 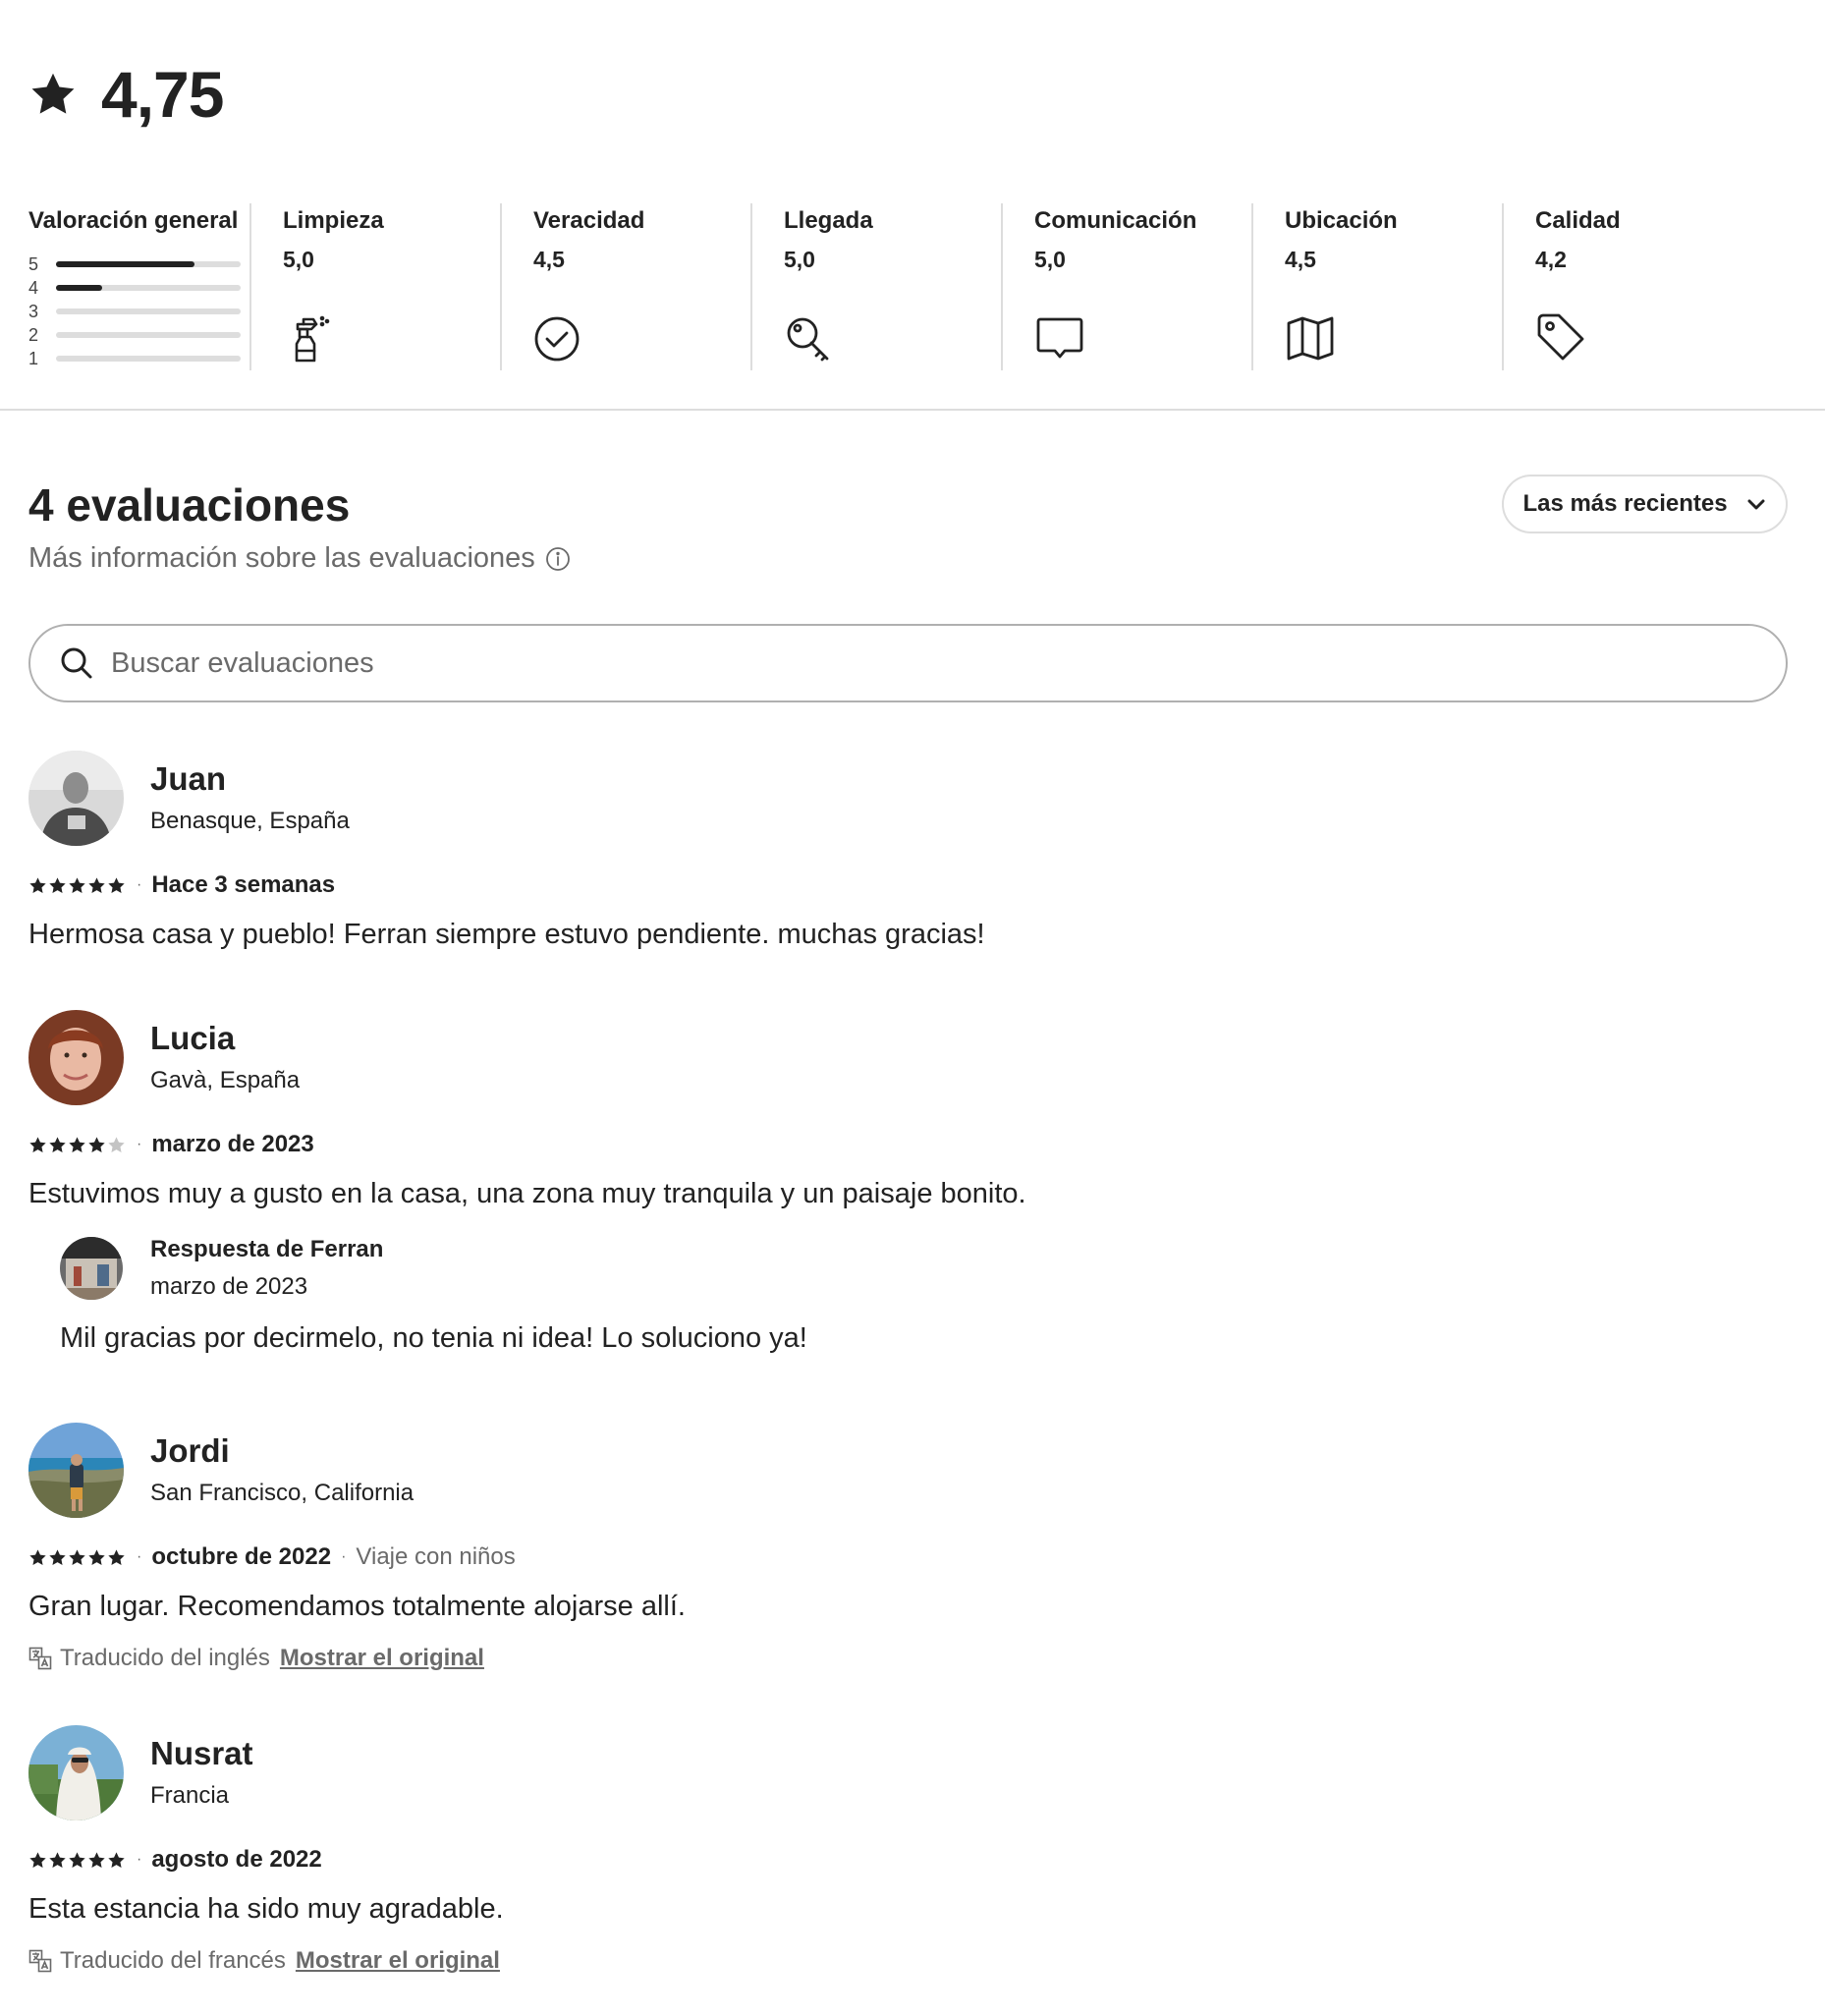 What do you see at coordinates (1341, 220) in the screenshot?
I see `category-title: Ubicación` at bounding box center [1341, 220].